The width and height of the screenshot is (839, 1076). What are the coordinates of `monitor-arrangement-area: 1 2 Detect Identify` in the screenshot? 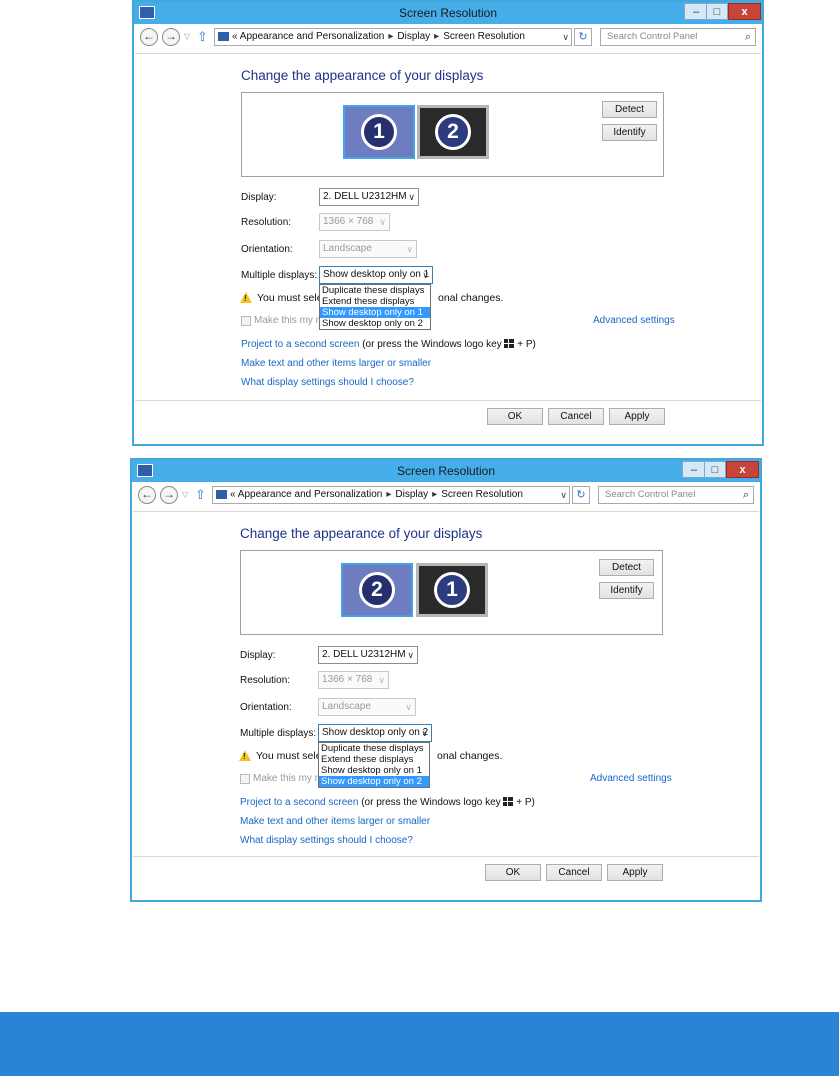 It's located at (452, 134).